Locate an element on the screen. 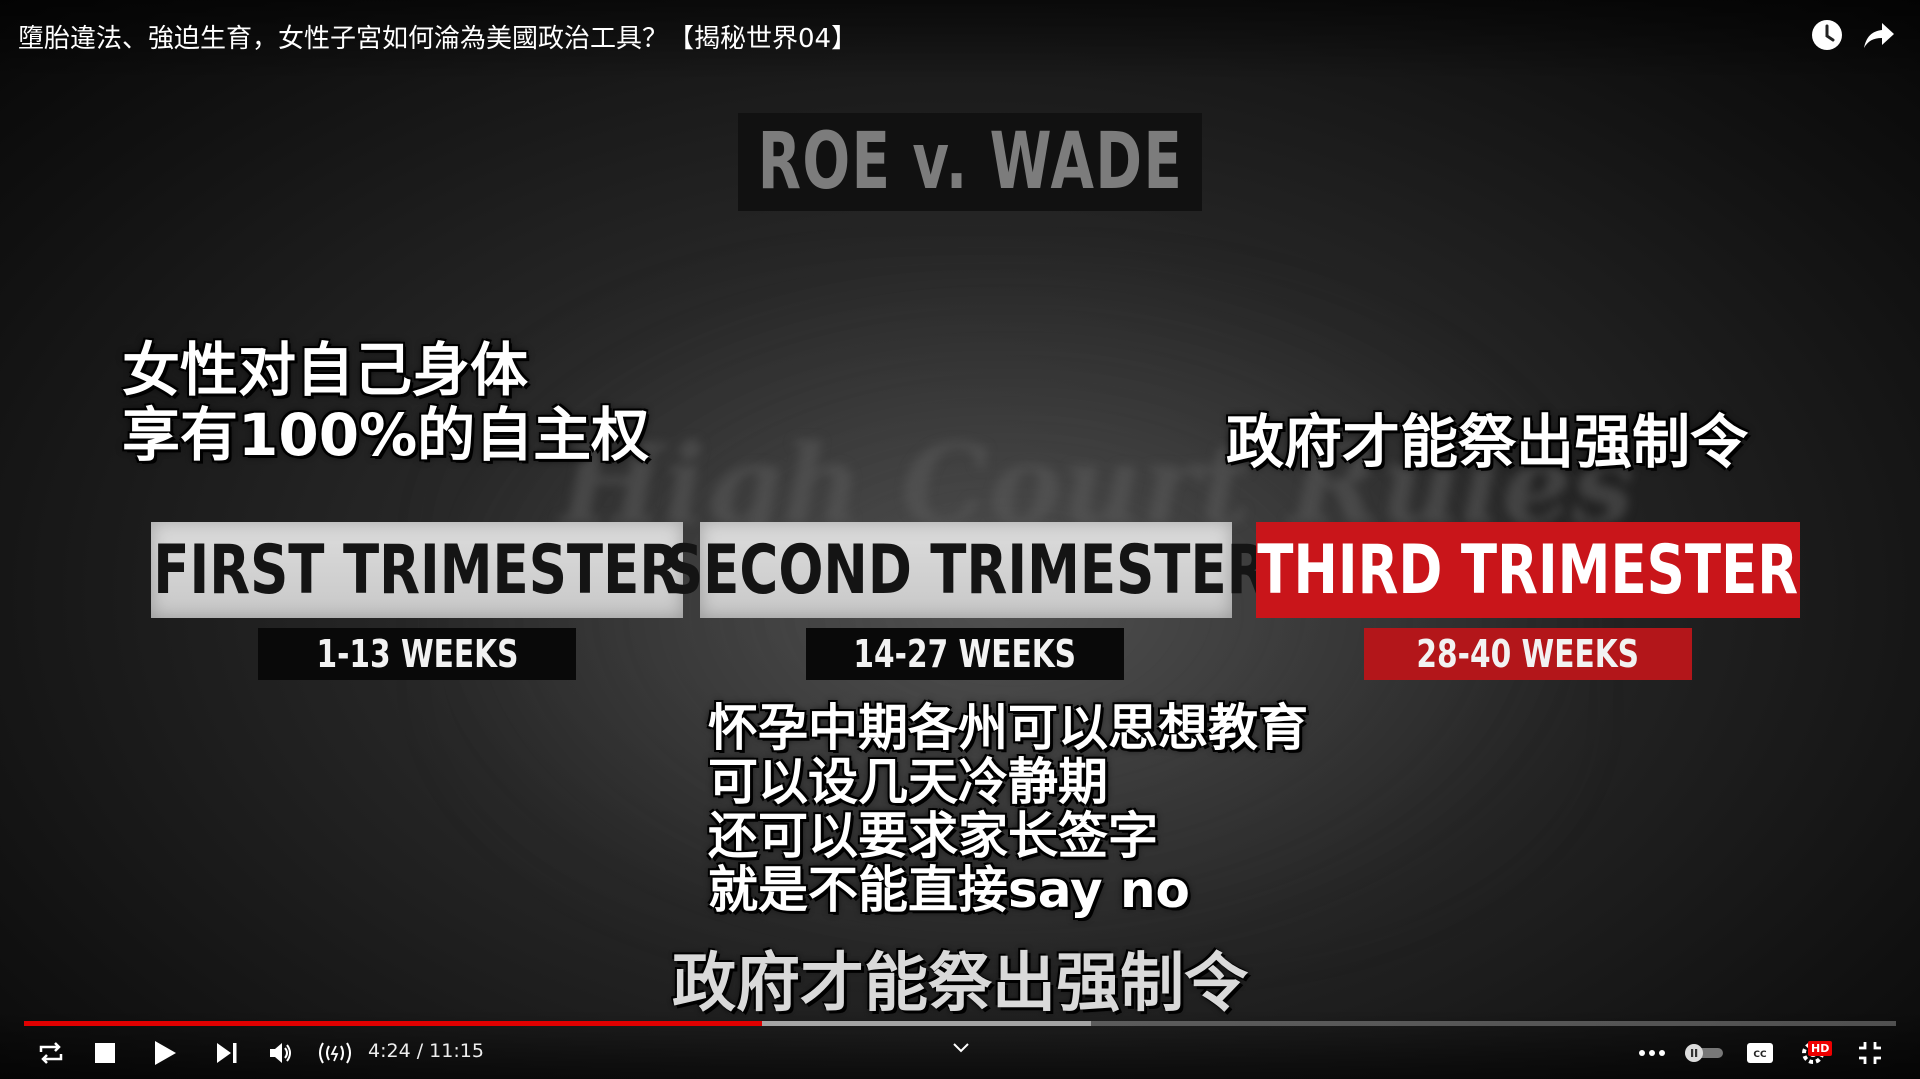 This screenshot has height=1079, width=1920. live-broadcast-icon is located at coordinates (335, 1053).